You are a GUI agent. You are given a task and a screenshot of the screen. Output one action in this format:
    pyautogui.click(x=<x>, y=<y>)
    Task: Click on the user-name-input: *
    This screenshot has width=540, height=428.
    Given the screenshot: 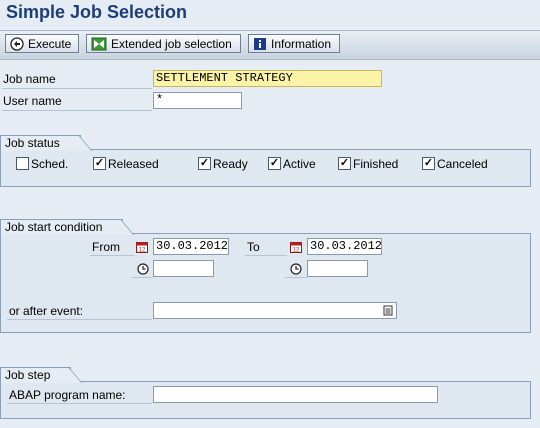 What is the action you would take?
    pyautogui.click(x=197, y=100)
    